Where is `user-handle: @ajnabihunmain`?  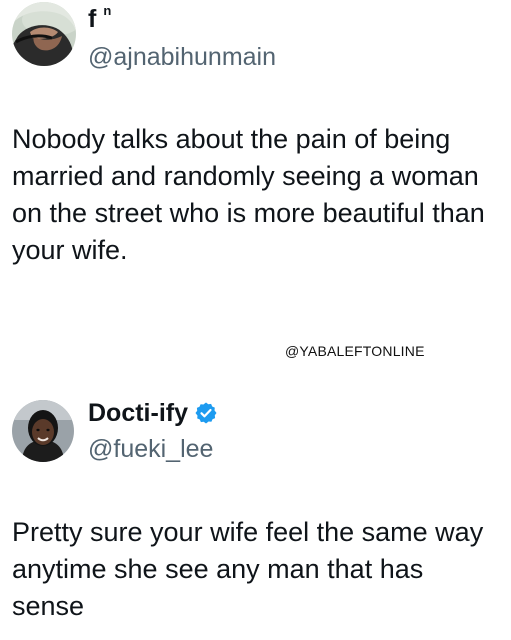
user-handle: @ajnabihunmain is located at coordinates (182, 57).